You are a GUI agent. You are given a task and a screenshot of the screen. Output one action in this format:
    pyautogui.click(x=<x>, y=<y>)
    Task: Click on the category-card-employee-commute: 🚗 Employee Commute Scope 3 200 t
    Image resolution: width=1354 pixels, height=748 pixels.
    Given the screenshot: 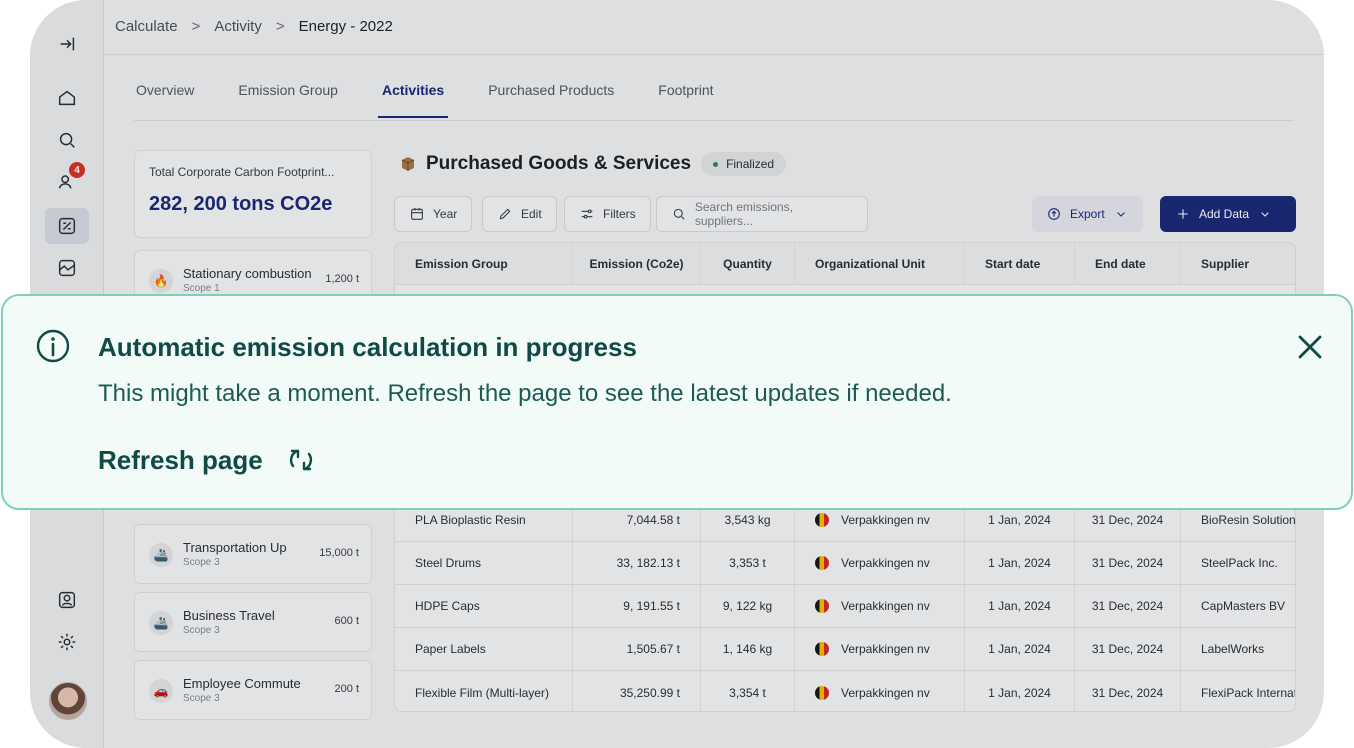 What is the action you would take?
    pyautogui.click(x=253, y=690)
    